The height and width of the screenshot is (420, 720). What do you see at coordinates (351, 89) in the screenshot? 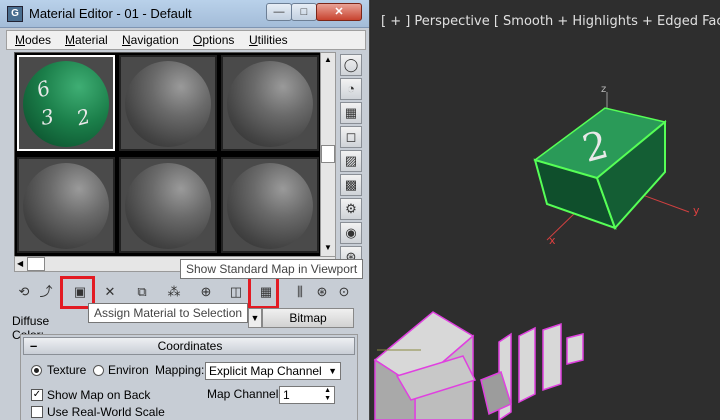
I see `backlight-icon: ◔` at bounding box center [351, 89].